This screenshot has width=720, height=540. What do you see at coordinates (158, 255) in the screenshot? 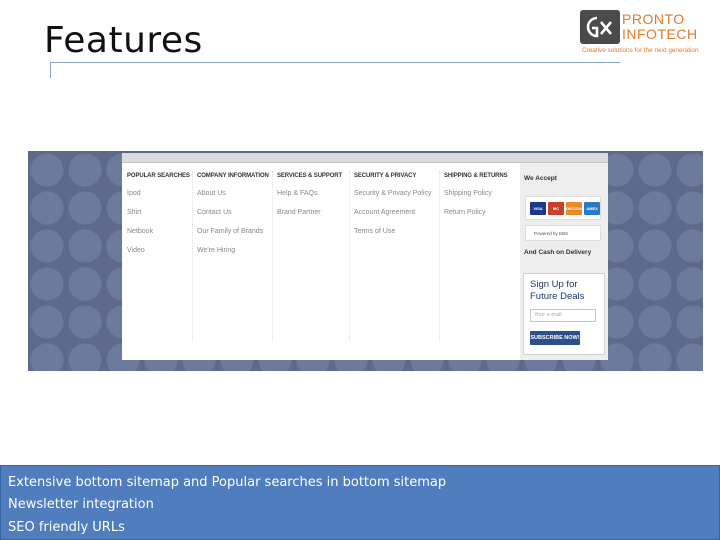
I see `sitemap-link: Video` at bounding box center [158, 255].